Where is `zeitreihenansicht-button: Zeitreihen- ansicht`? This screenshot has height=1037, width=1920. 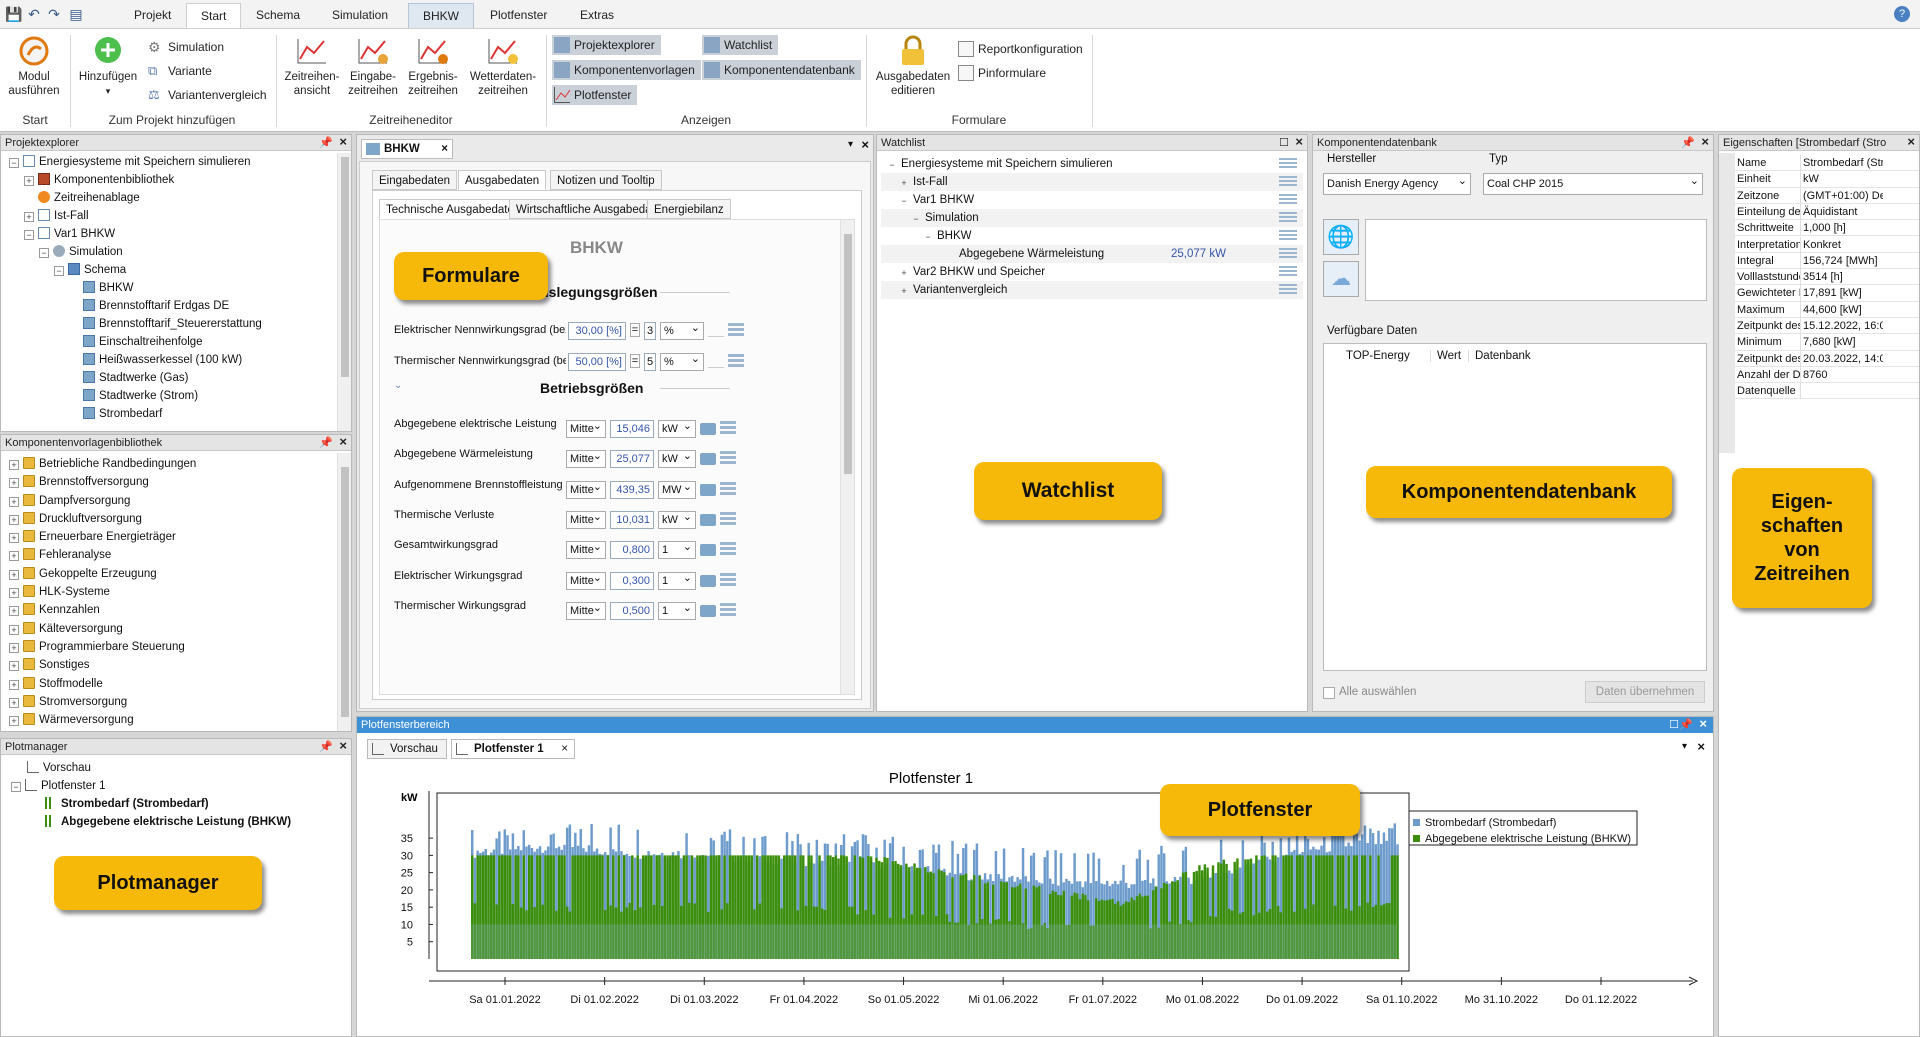
zeitreihenansicht-button: Zeitreihen- ansicht is located at coordinates (312, 66).